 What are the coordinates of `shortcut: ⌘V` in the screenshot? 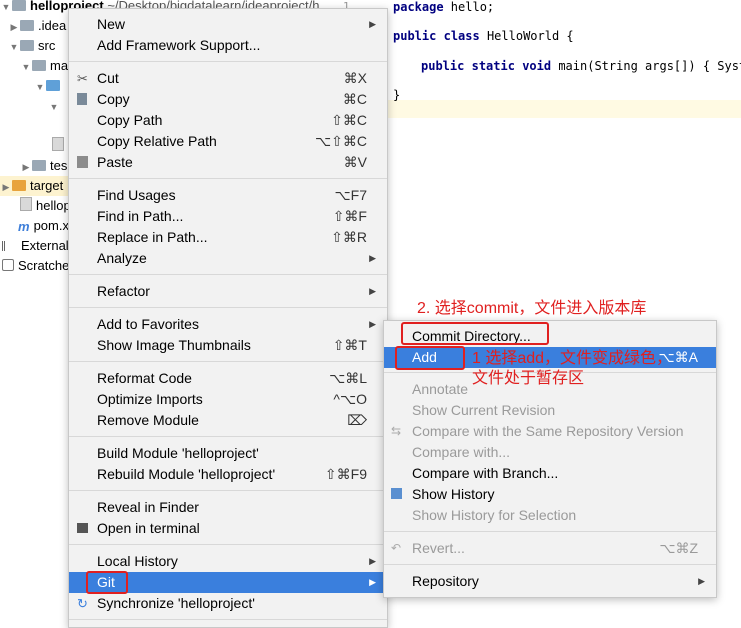 It's located at (355, 162).